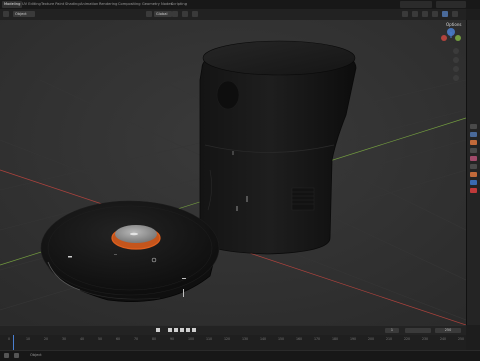 This screenshot has width=480, height=361. Describe the element at coordinates (240, 355) in the screenshot. I see `status-bar: Object` at that location.